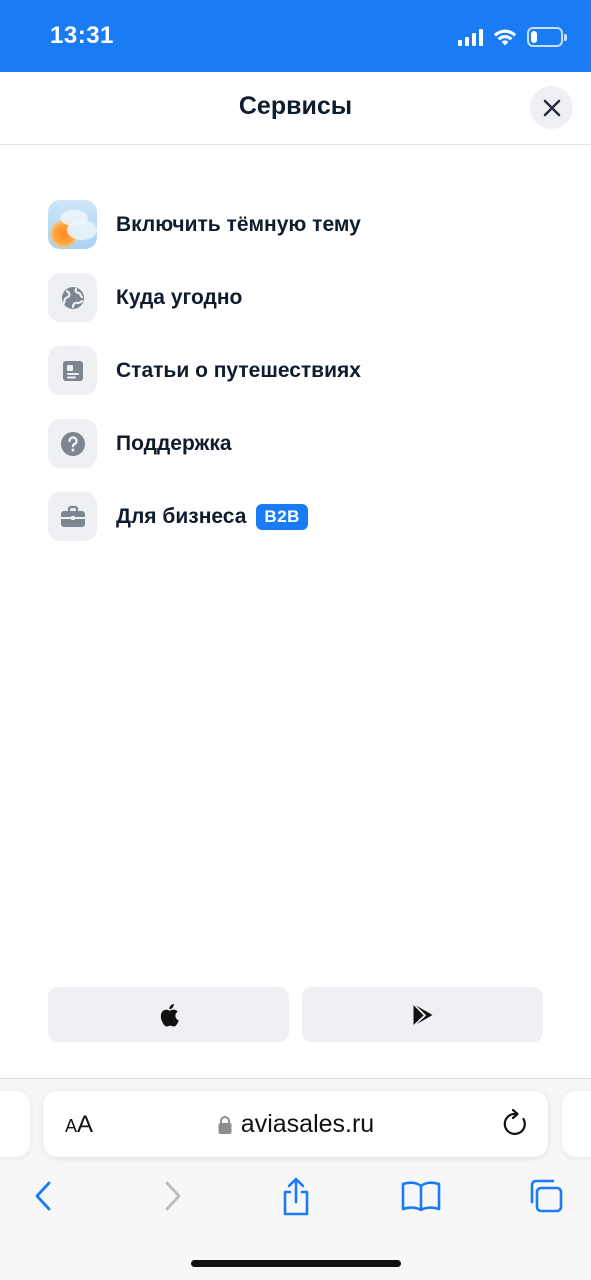 This screenshot has width=591, height=1280. Describe the element at coordinates (534, 37) in the screenshot. I see `battery-level` at that location.